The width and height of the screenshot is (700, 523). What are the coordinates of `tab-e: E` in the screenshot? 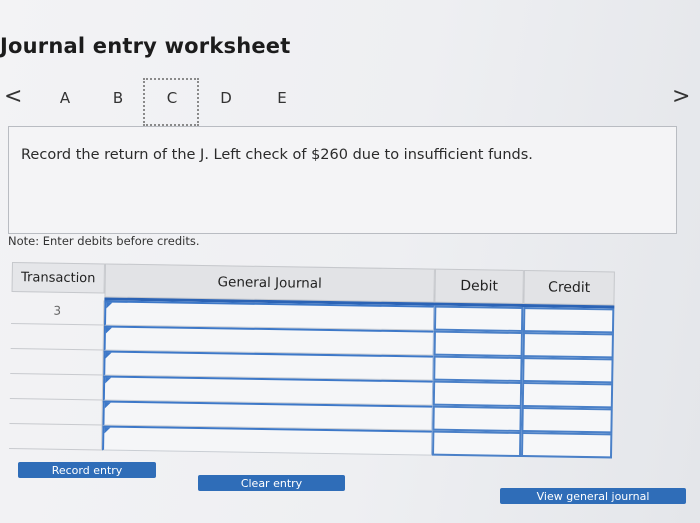 It's located at (282, 98).